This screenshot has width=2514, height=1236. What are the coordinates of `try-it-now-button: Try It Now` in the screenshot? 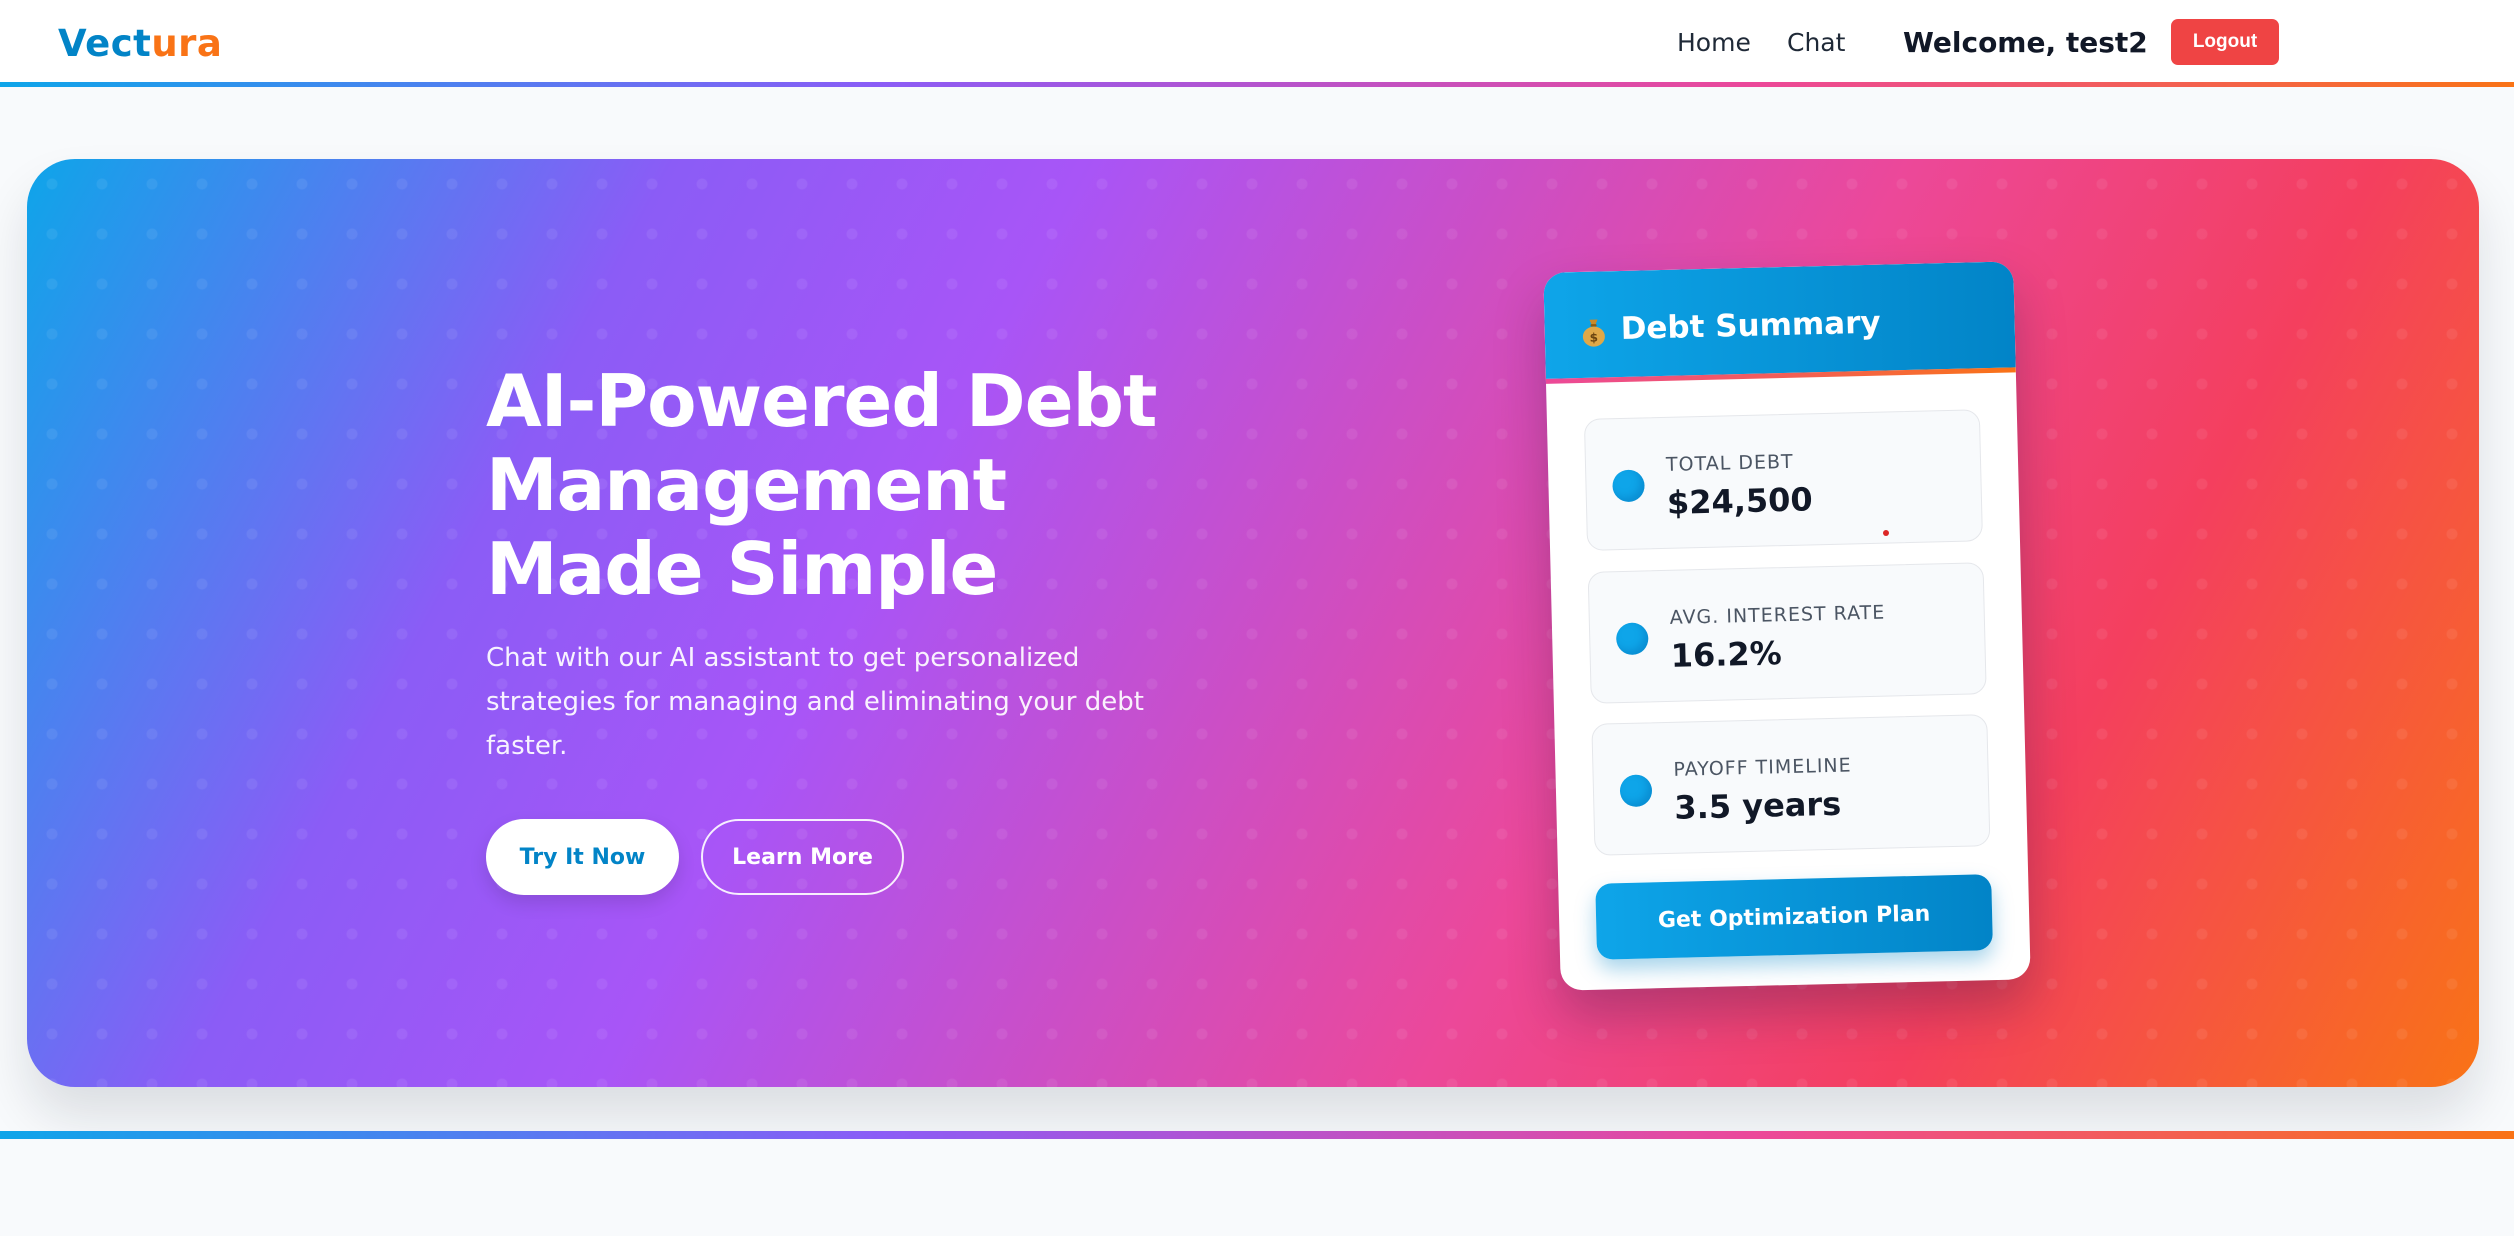 It's located at (582, 857).